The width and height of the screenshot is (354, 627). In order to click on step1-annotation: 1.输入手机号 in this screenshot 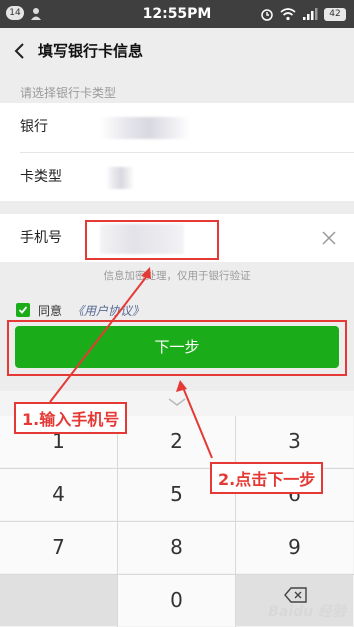, I will do `click(71, 418)`.